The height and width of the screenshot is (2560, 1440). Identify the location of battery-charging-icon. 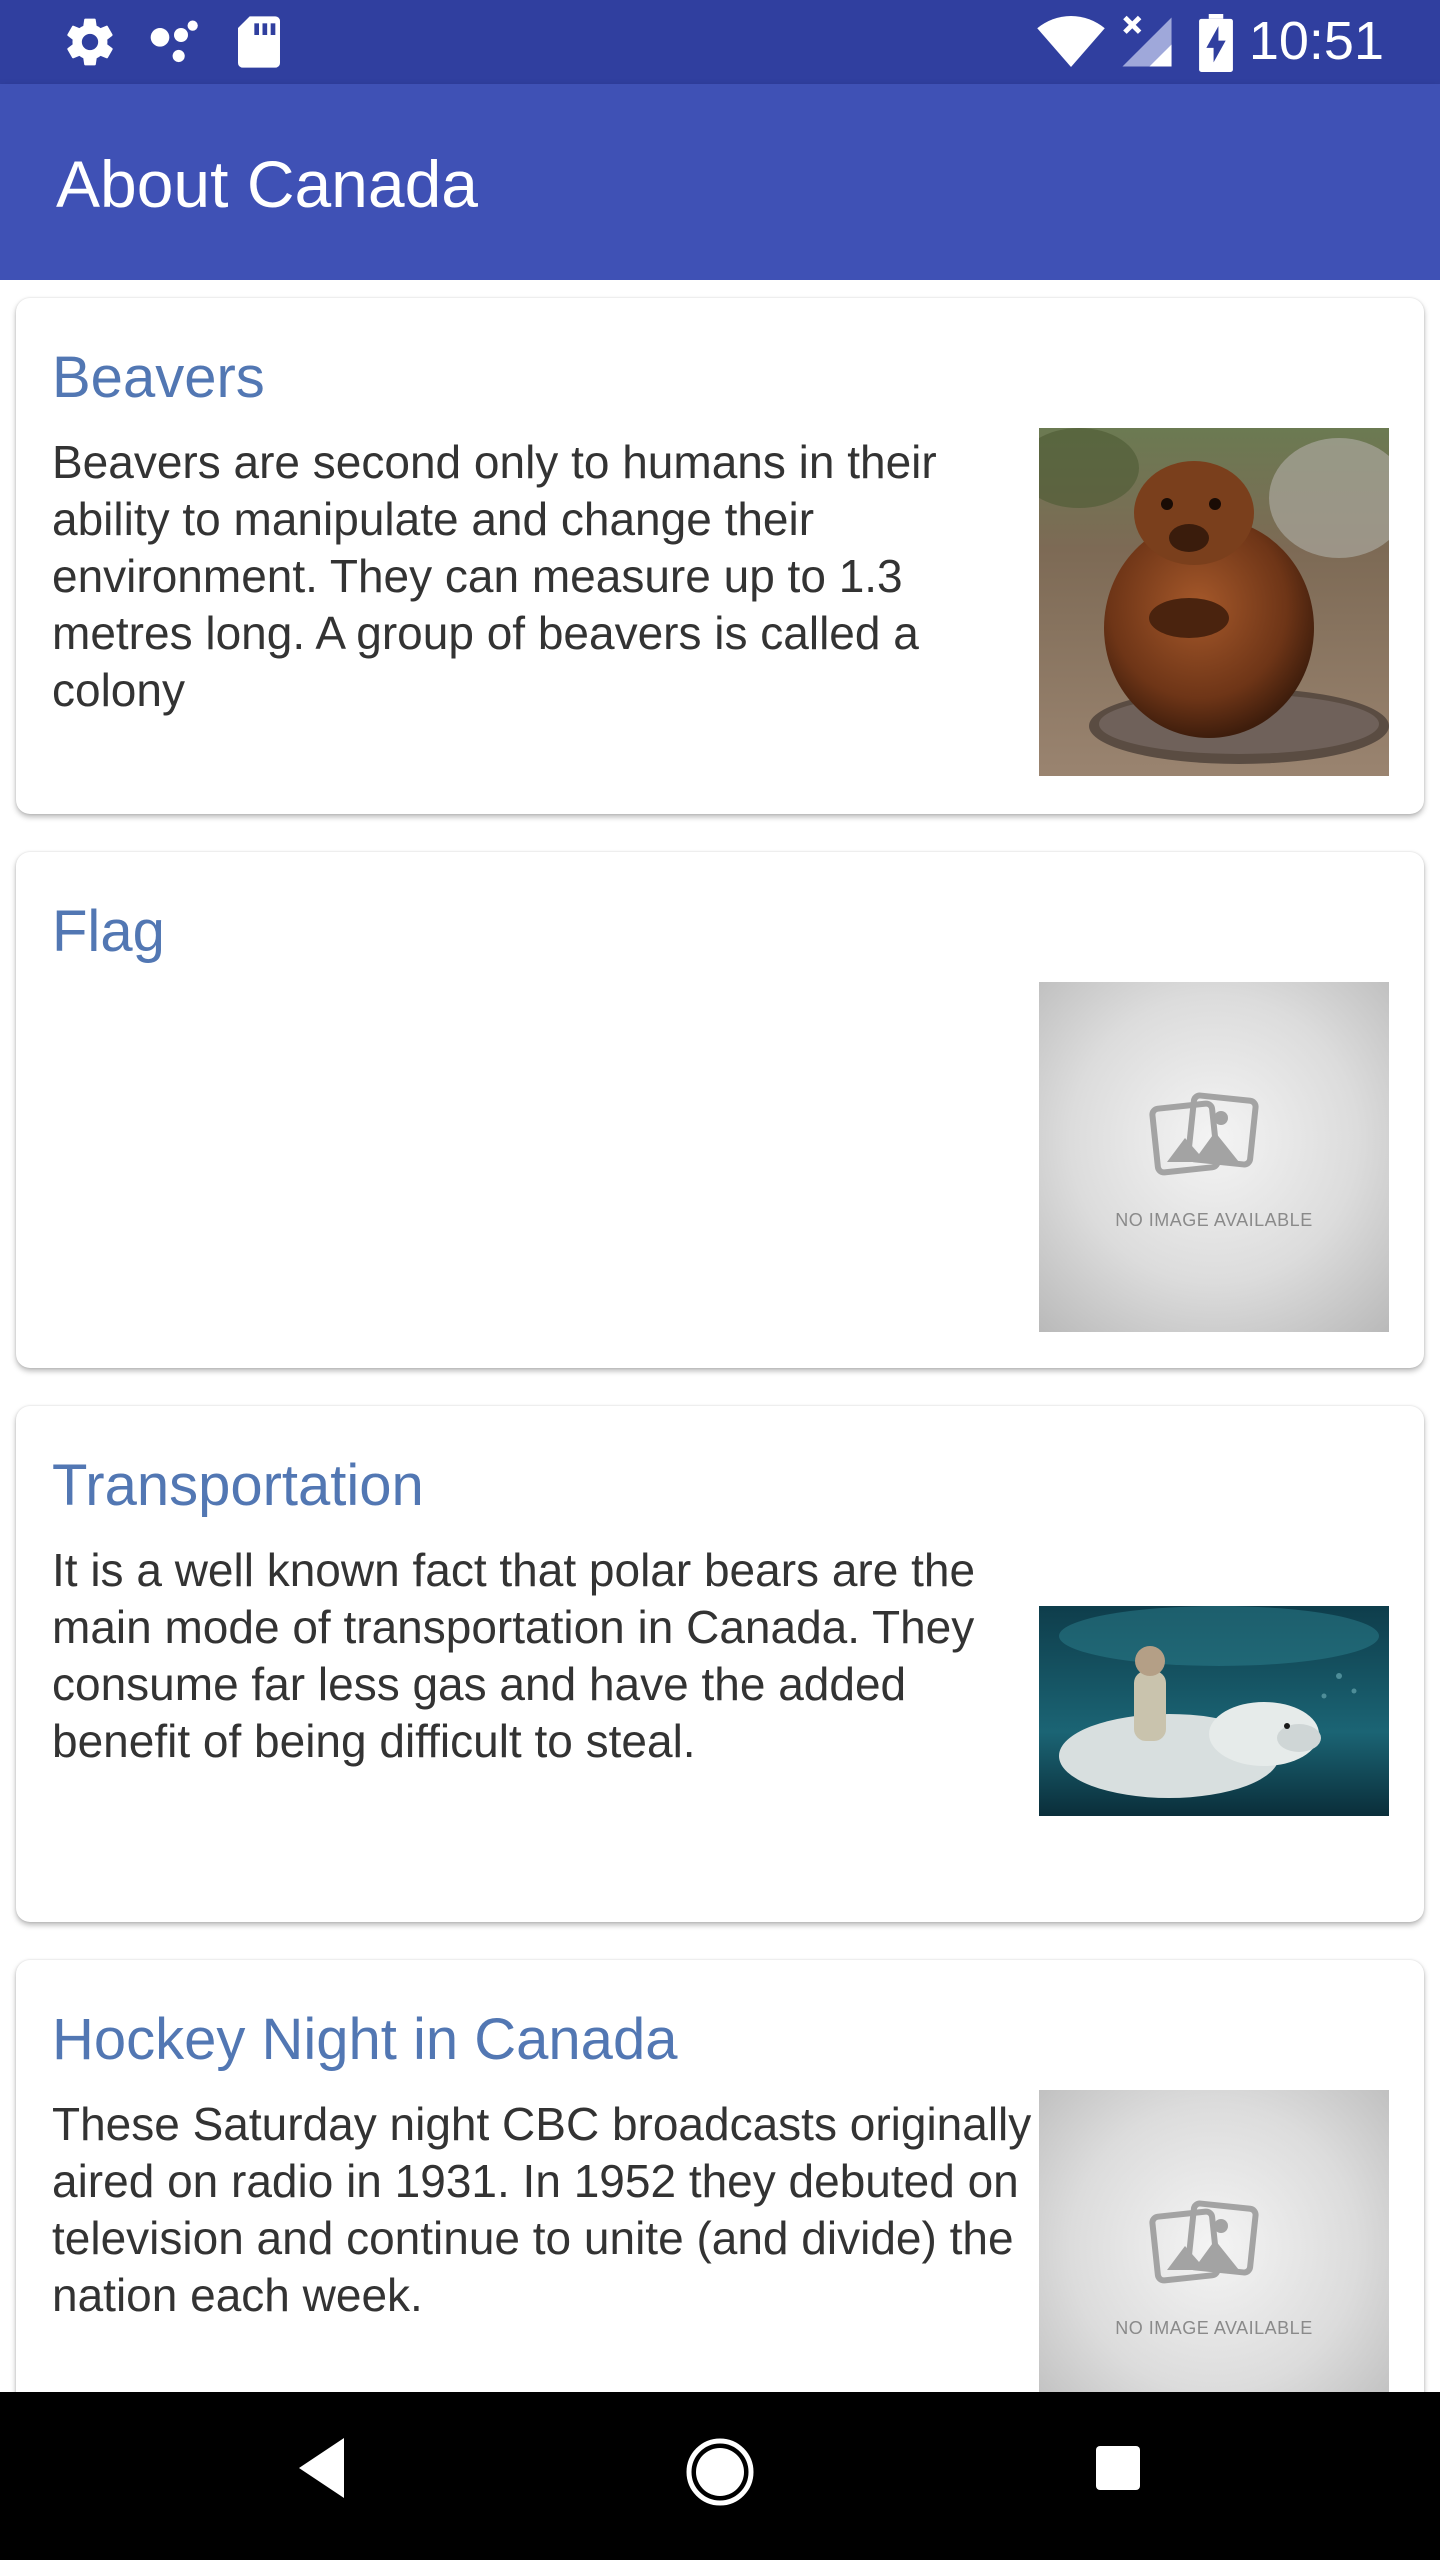
(1216, 43).